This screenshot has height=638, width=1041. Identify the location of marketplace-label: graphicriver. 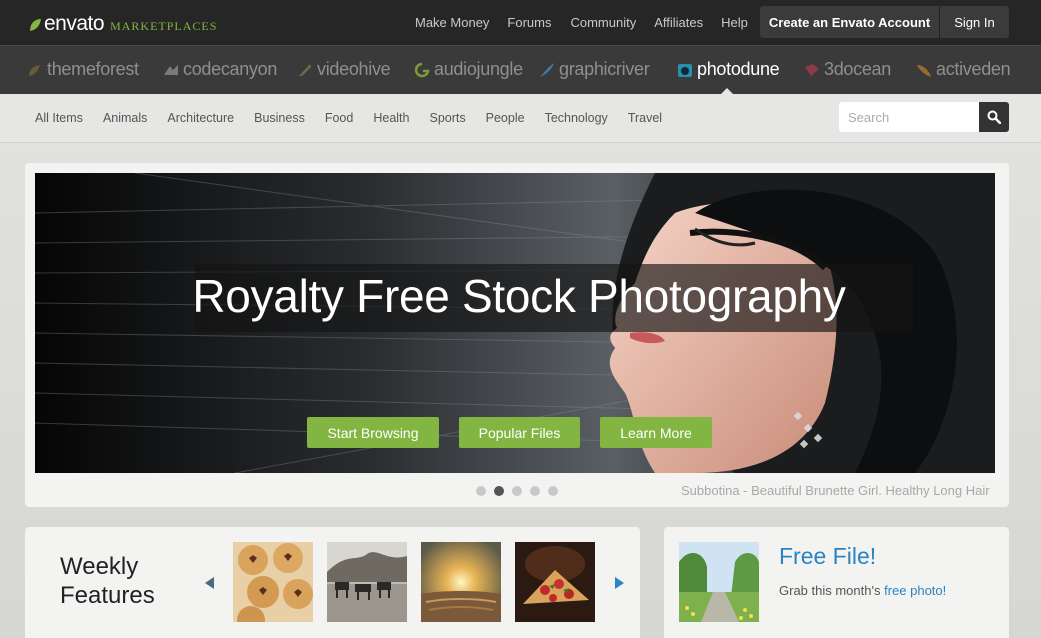
(604, 69).